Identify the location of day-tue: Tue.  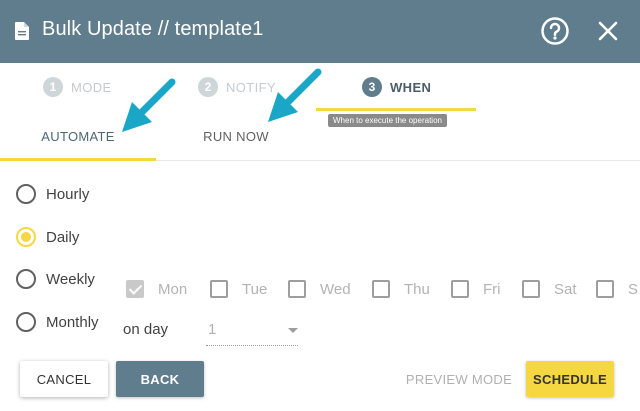
(238, 289).